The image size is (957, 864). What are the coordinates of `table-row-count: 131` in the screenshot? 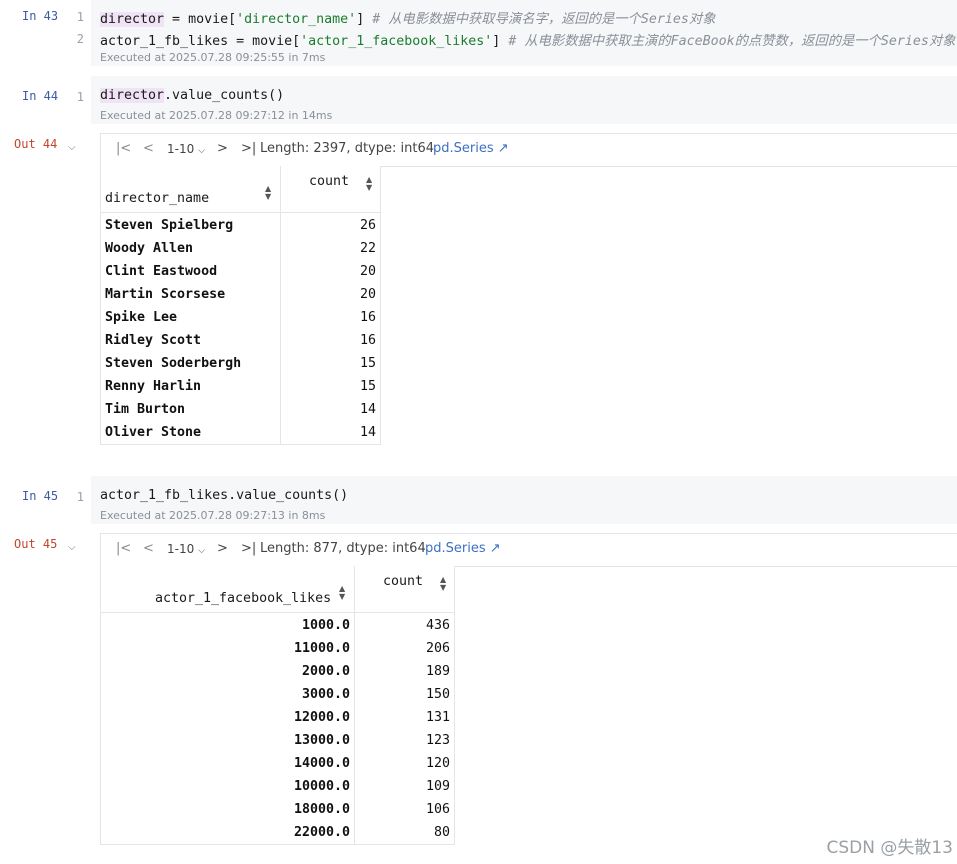 It's located at (437, 717).